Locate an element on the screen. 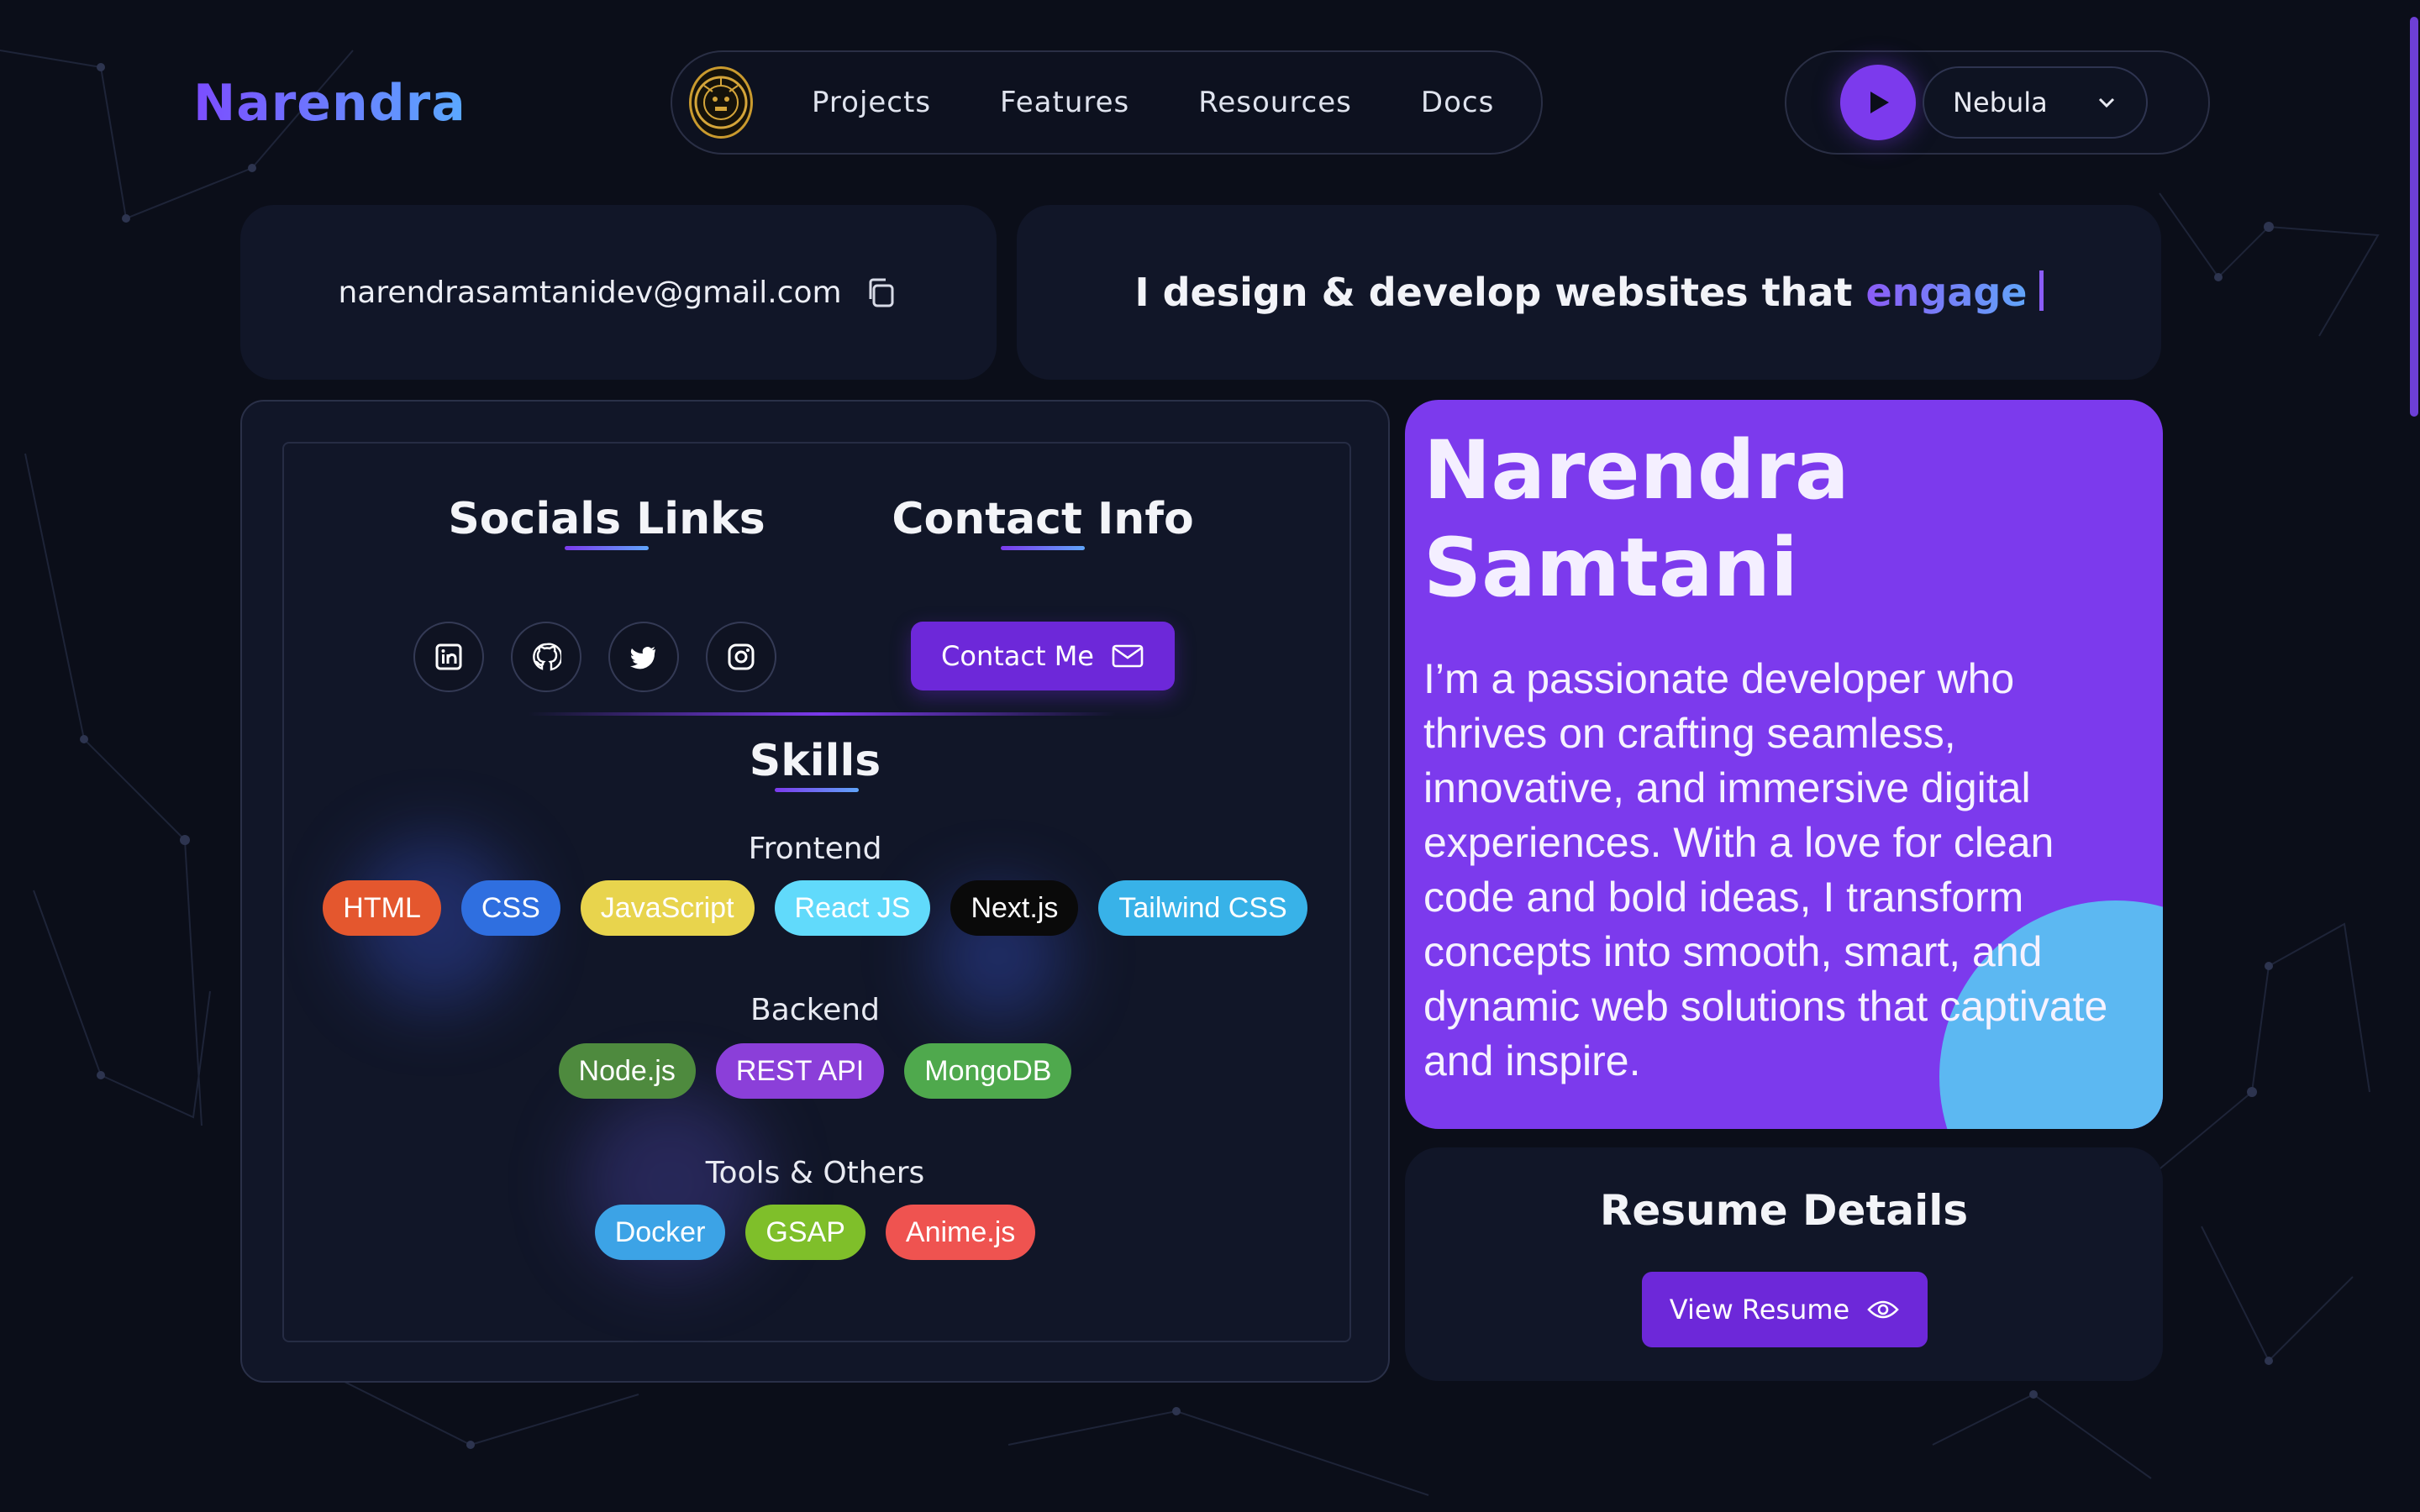  tagline-card: I design & develop websites that engage is located at coordinates (1589, 292).